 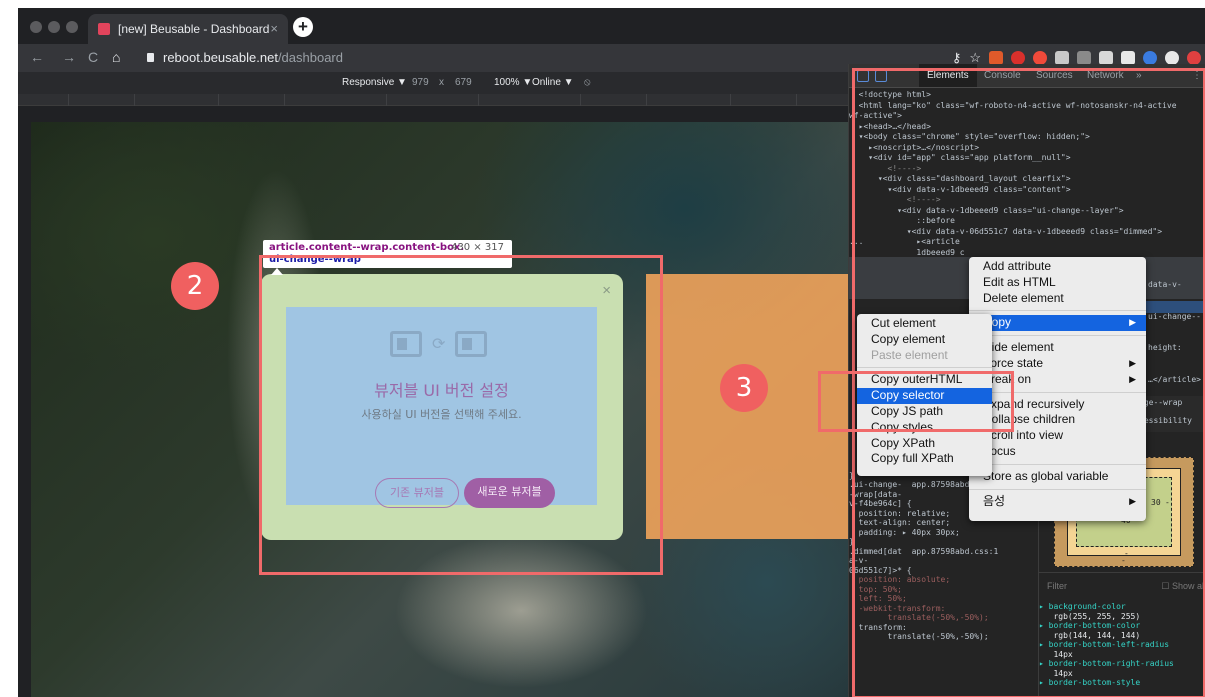 I want to click on annotation-badge-3: 3, so click(x=744, y=388).